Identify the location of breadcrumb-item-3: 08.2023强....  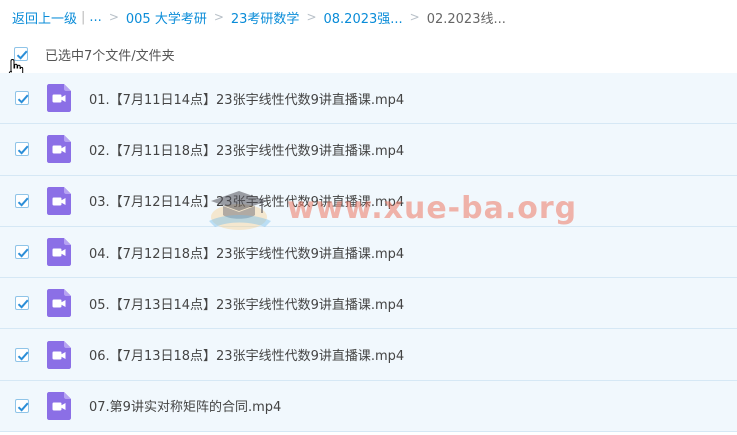
(363, 17).